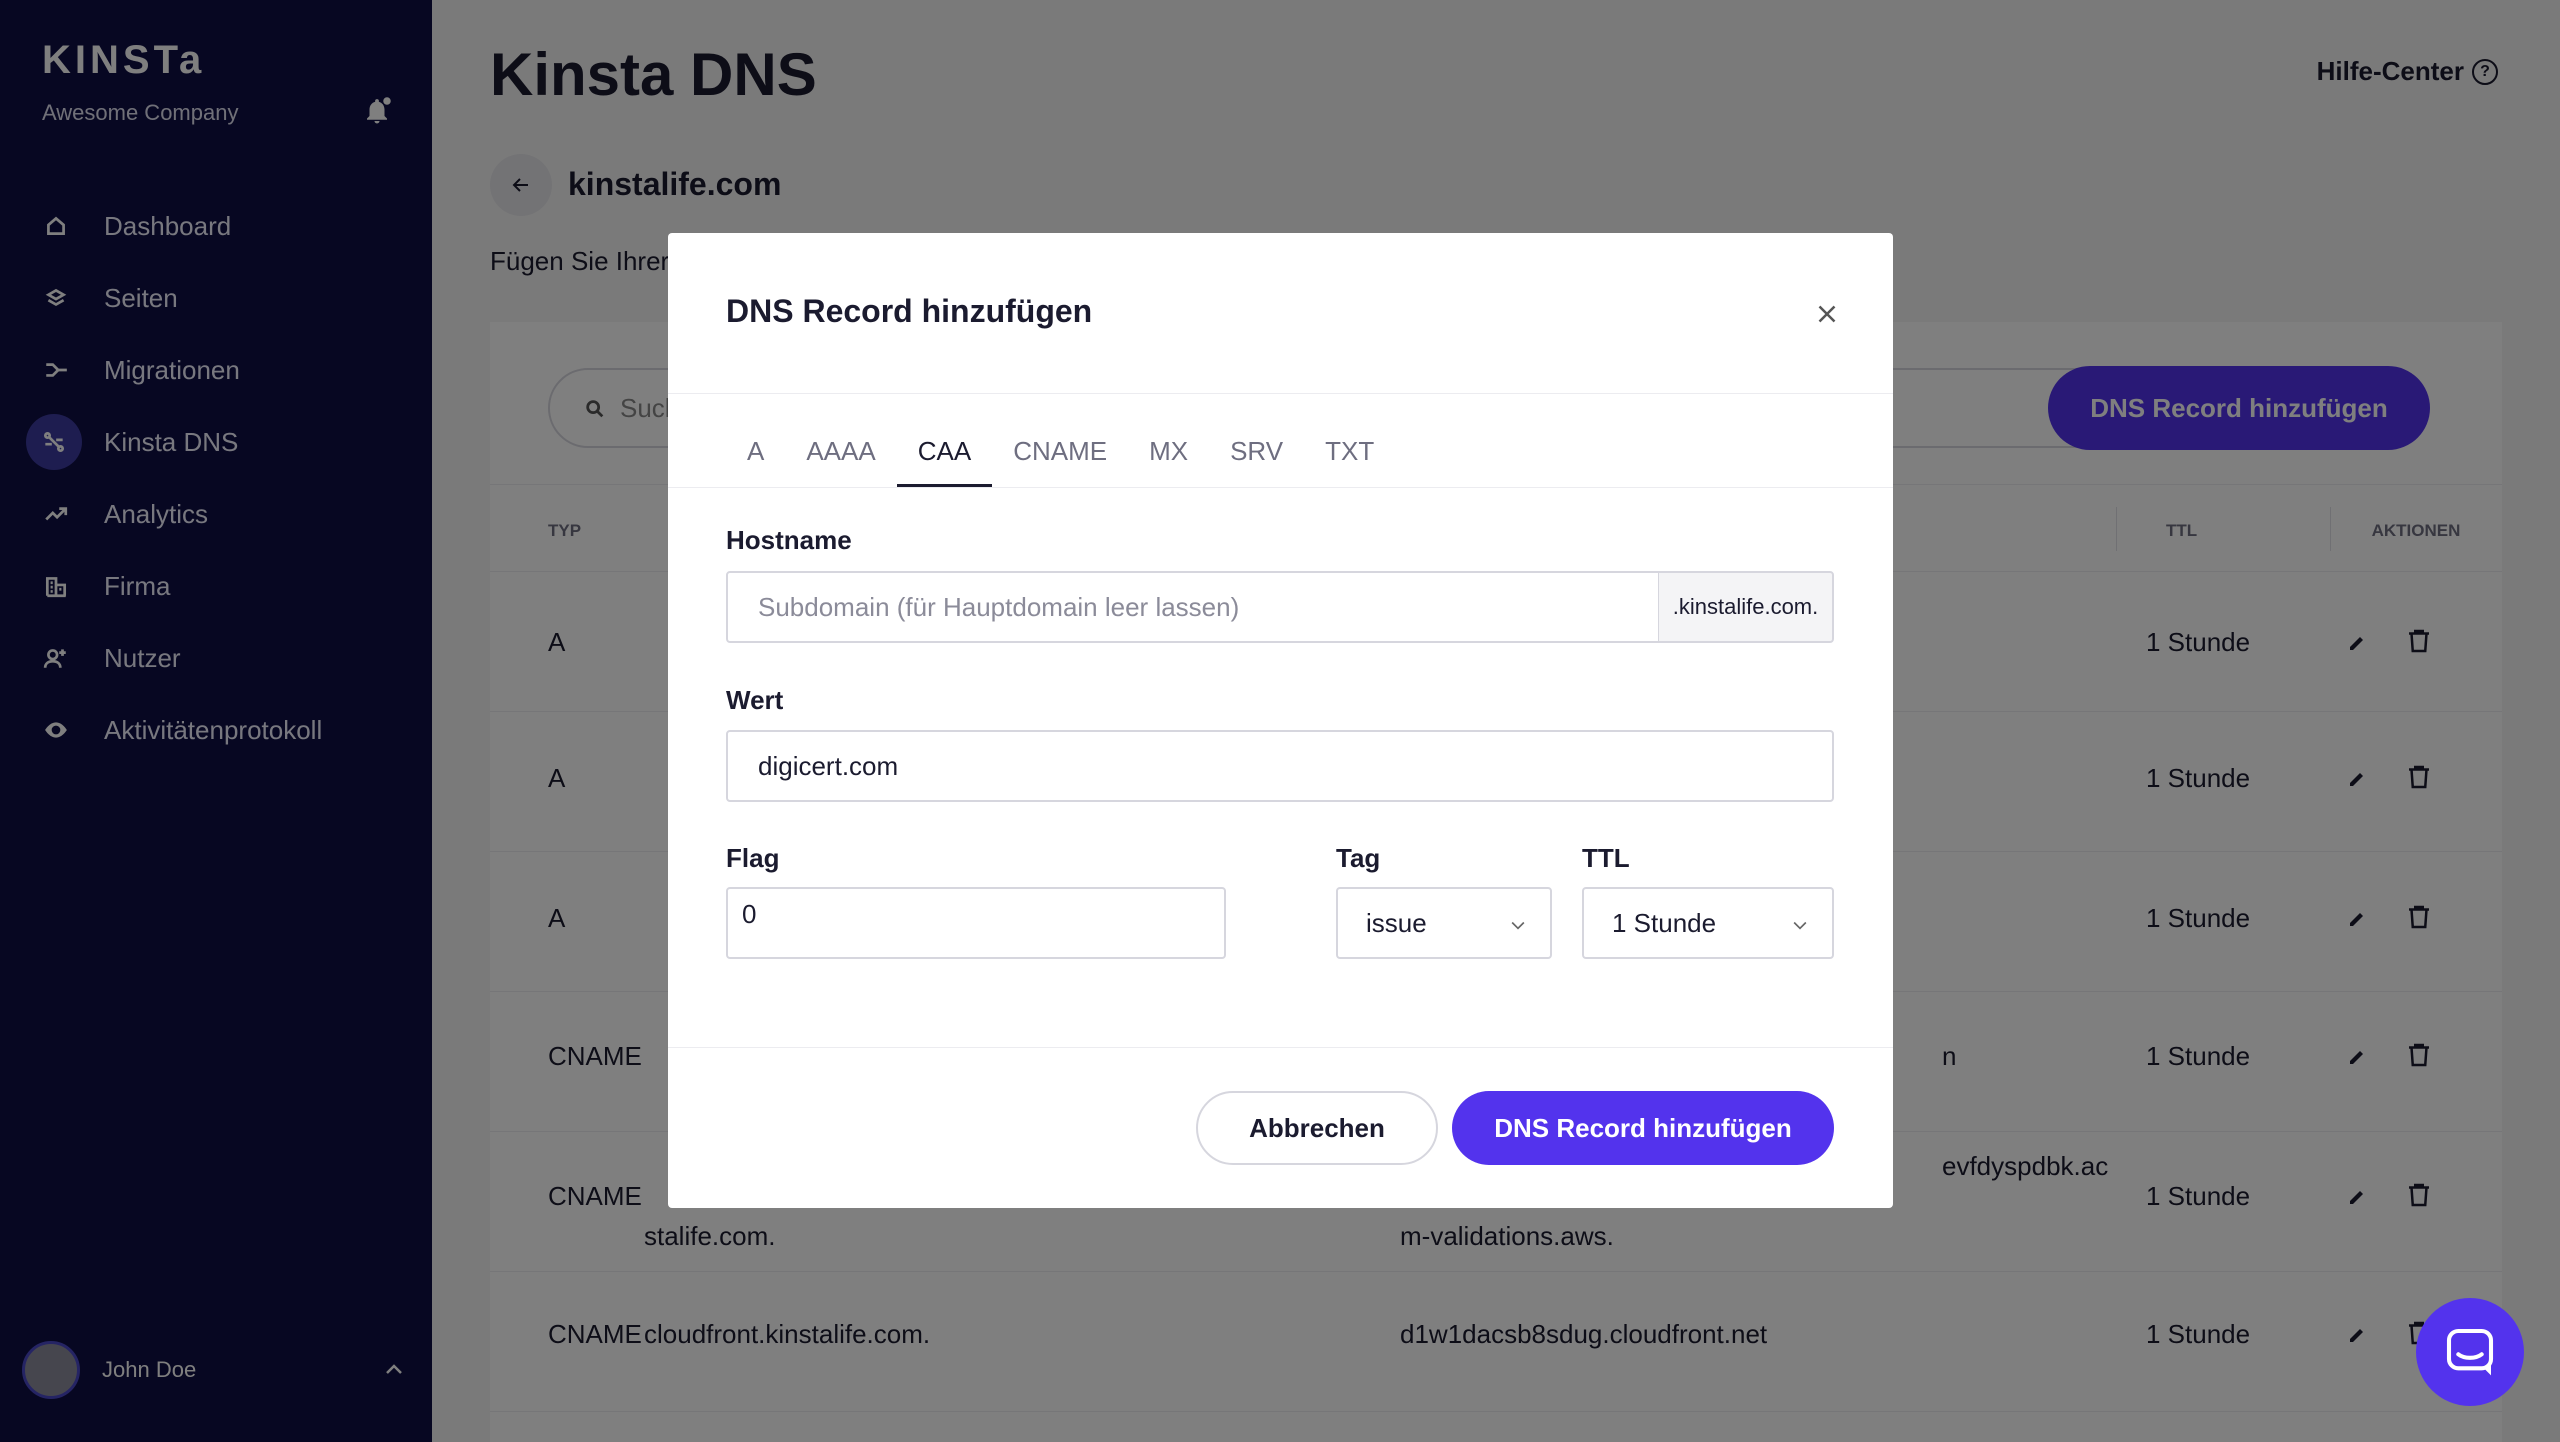 The height and width of the screenshot is (1442, 2560). Describe the element at coordinates (1606, 858) in the screenshot. I see `ttl-label: TTL` at that location.